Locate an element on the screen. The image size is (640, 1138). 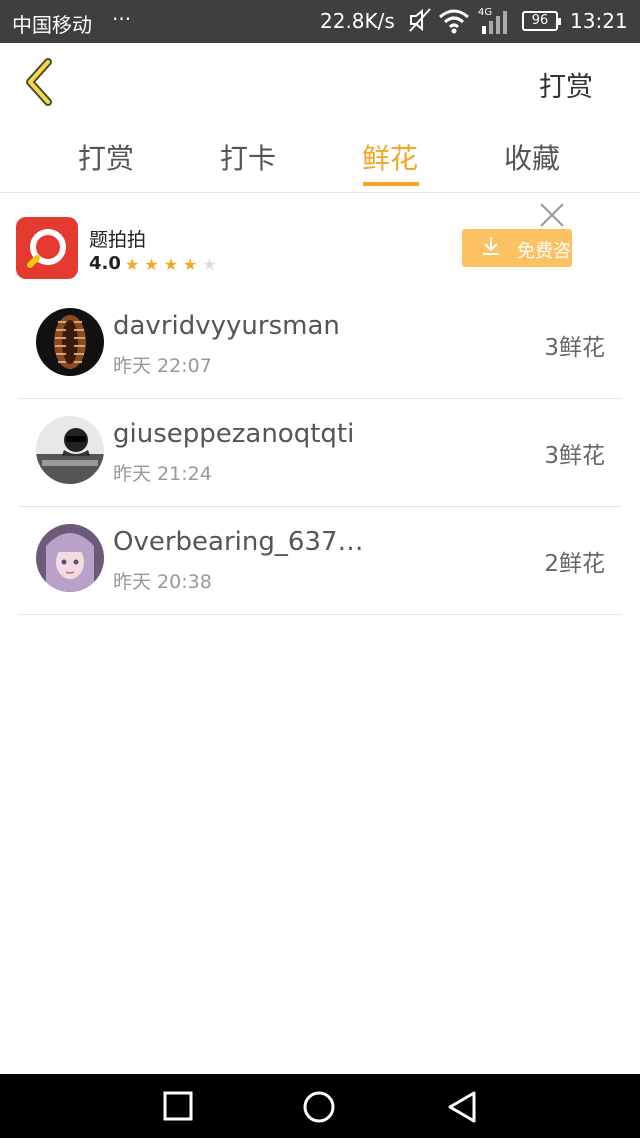
more-notifications-icon: ··· is located at coordinates (122, 19).